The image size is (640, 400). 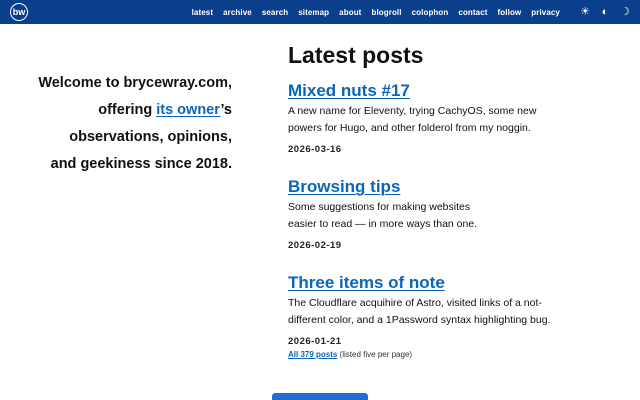 What do you see at coordinates (320, 396) in the screenshot?
I see `bottom-button` at bounding box center [320, 396].